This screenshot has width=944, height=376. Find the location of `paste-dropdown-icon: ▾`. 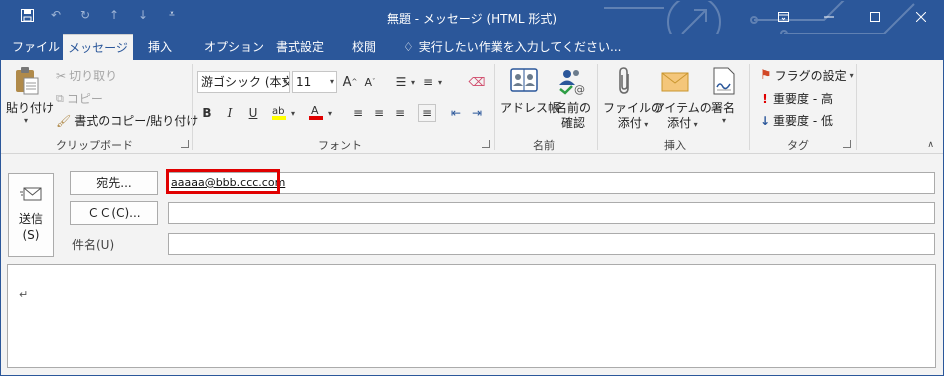

paste-dropdown-icon: ▾ is located at coordinates (26, 120).